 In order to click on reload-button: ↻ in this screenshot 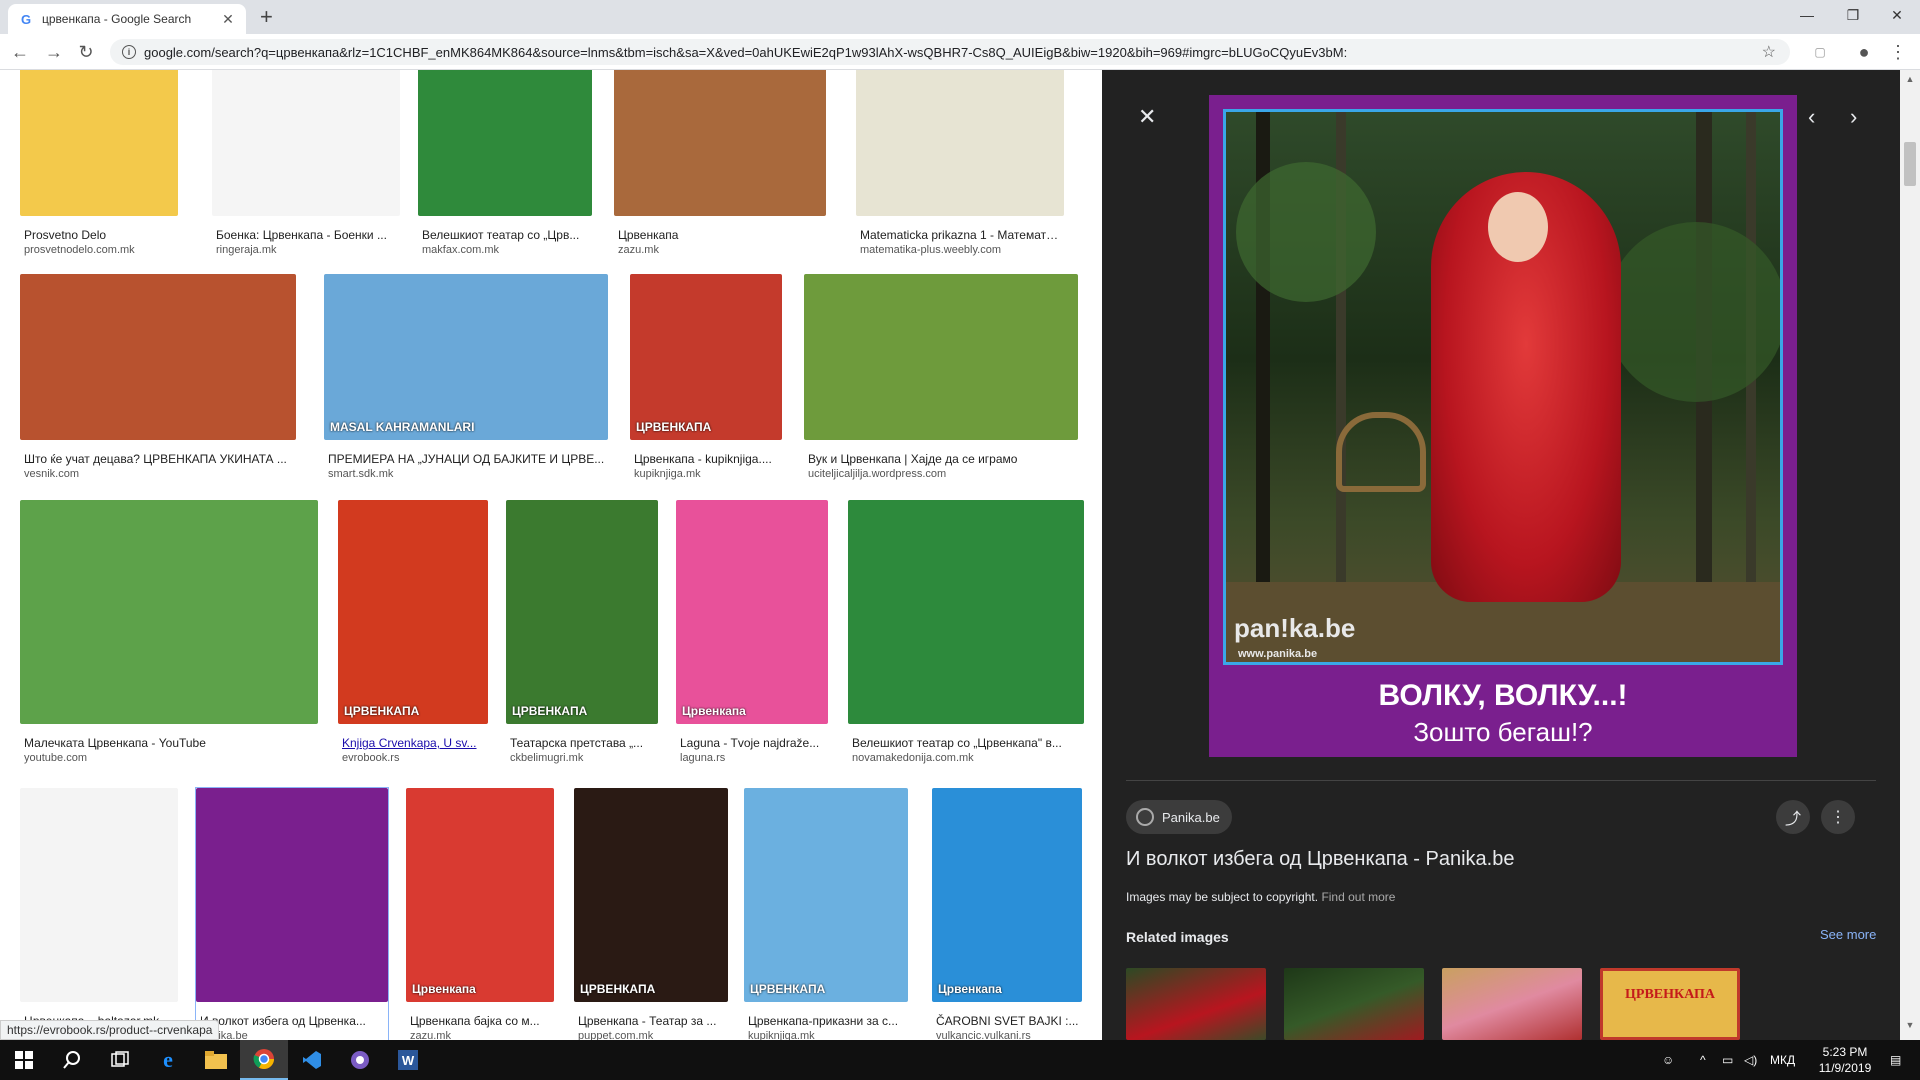, I will do `click(86, 52)`.